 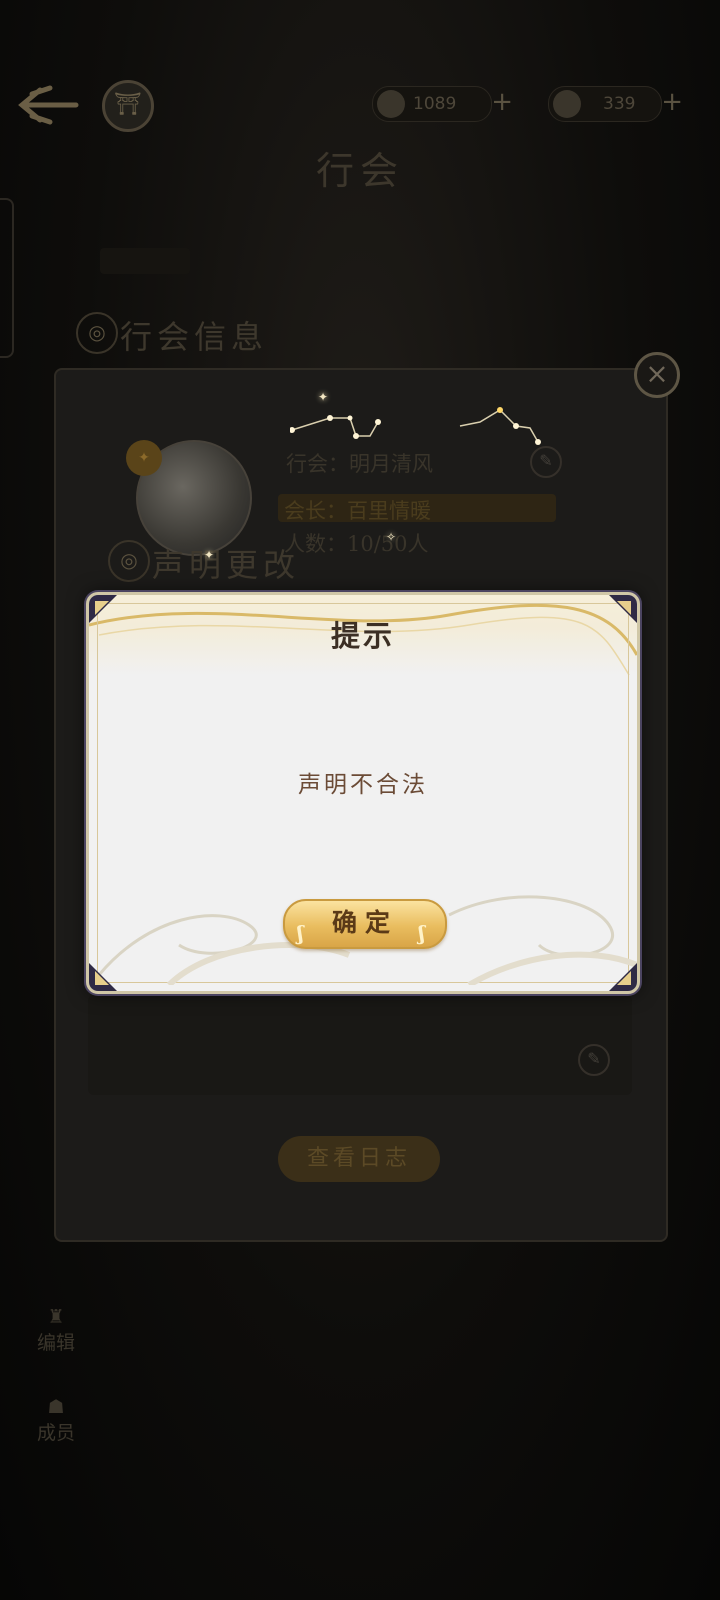 I want to click on top-bar: ⛩ 1089 + 339 +, so click(x=360, y=105).